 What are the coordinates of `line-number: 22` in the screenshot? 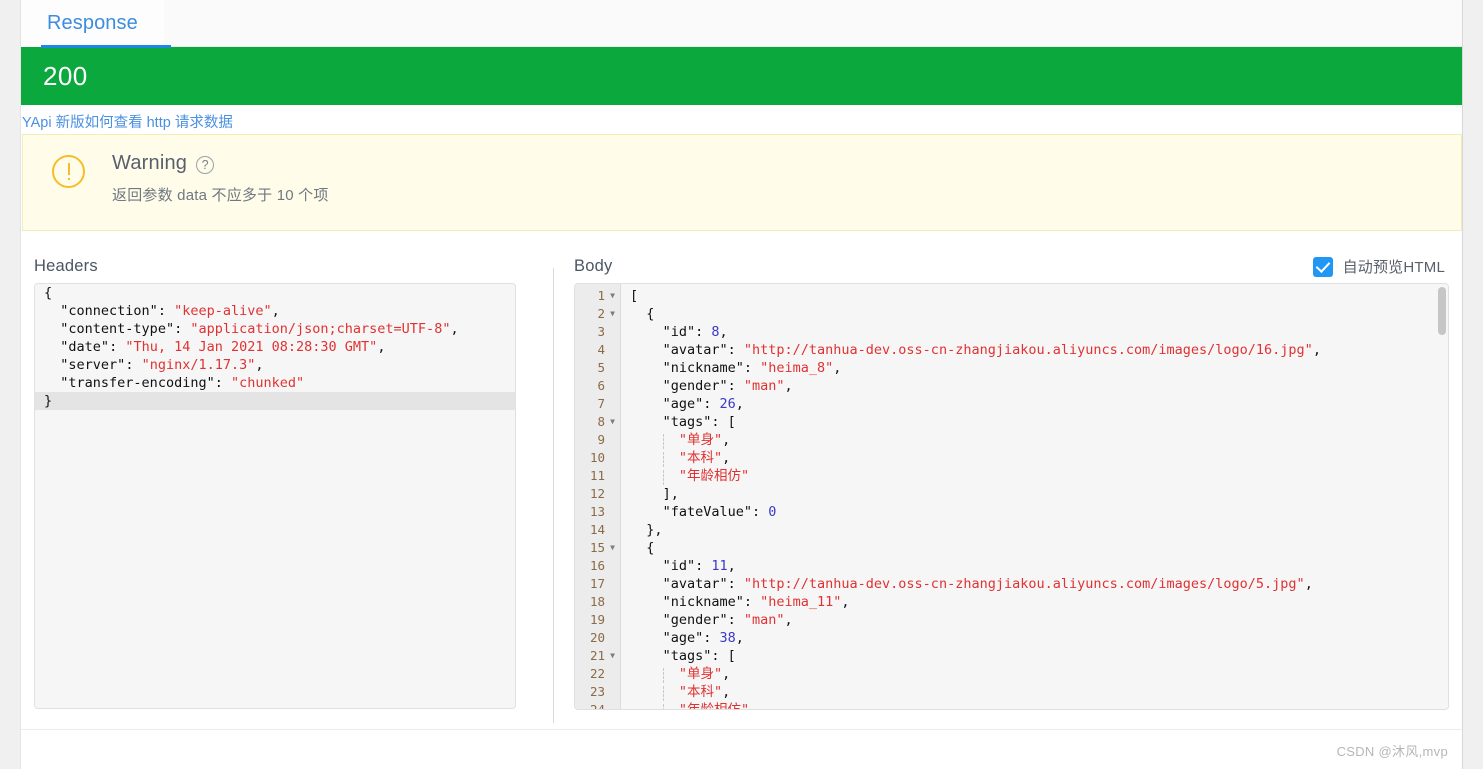 It's located at (597, 673).